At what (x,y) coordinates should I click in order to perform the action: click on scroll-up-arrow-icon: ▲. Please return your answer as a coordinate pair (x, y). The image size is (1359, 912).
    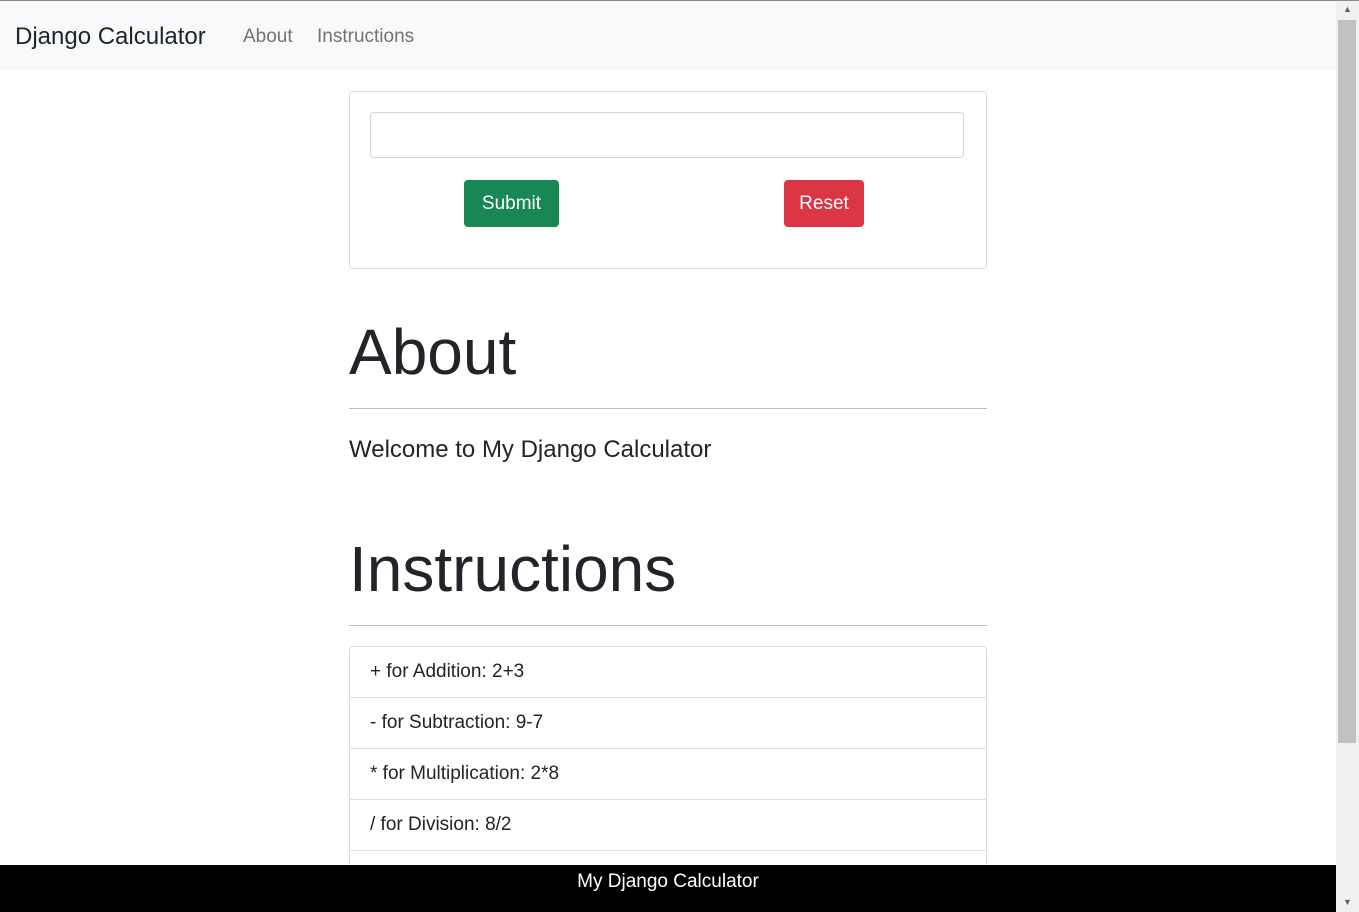
    Looking at the image, I should click on (1347, 9).